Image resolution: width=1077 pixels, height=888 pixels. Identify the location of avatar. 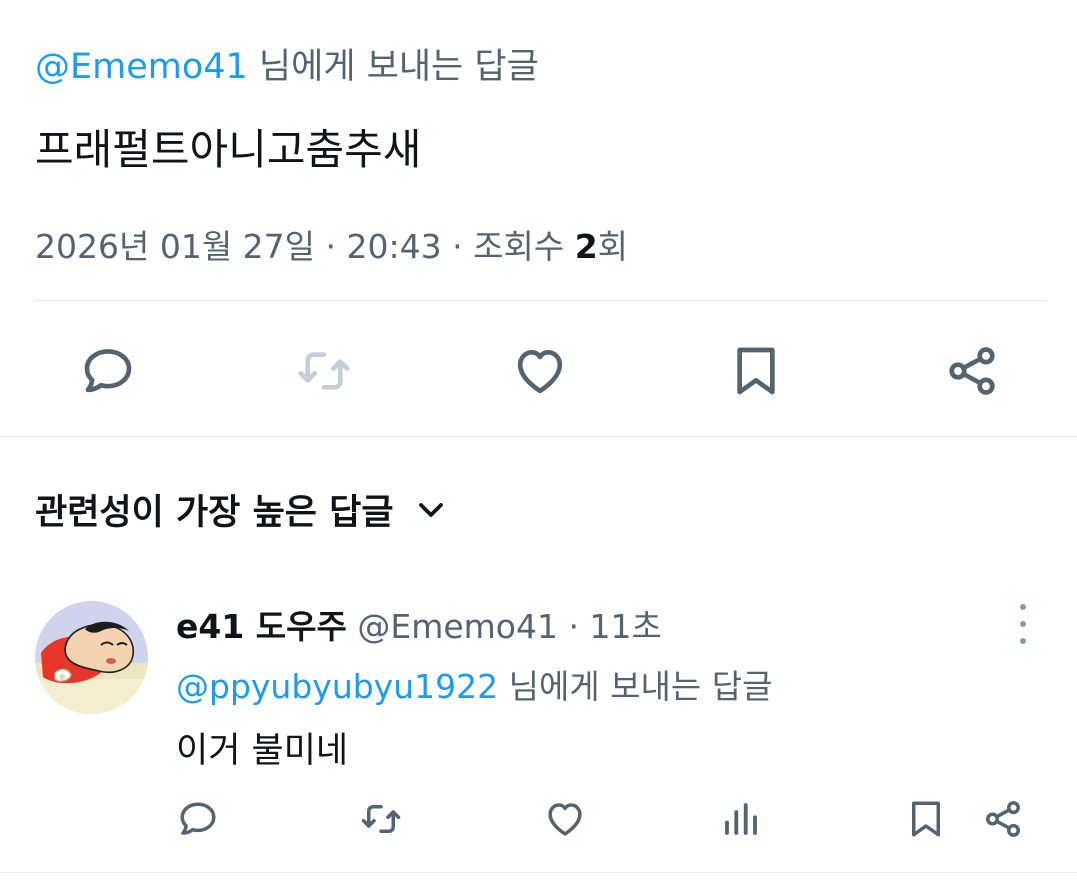
(91, 657).